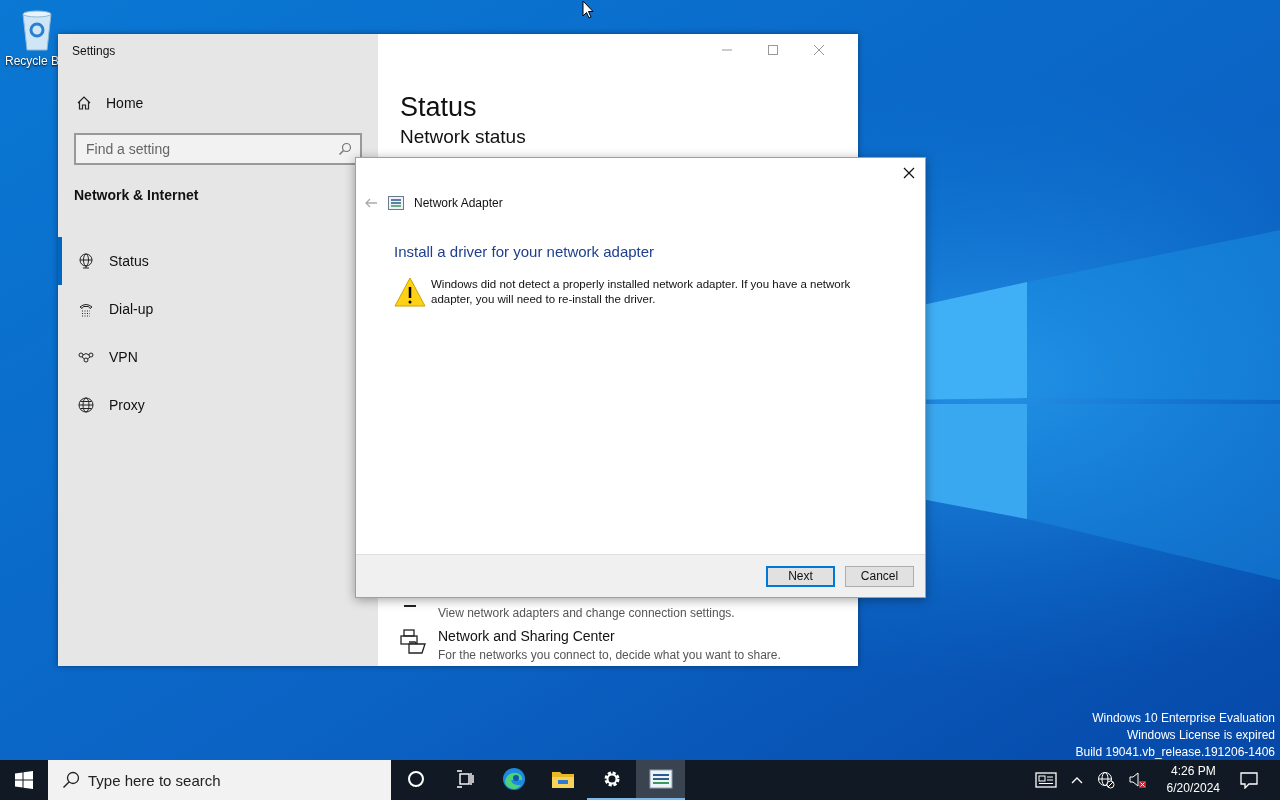  I want to click on clock: 4:26 PM 6/20/2024, so click(1193, 780).